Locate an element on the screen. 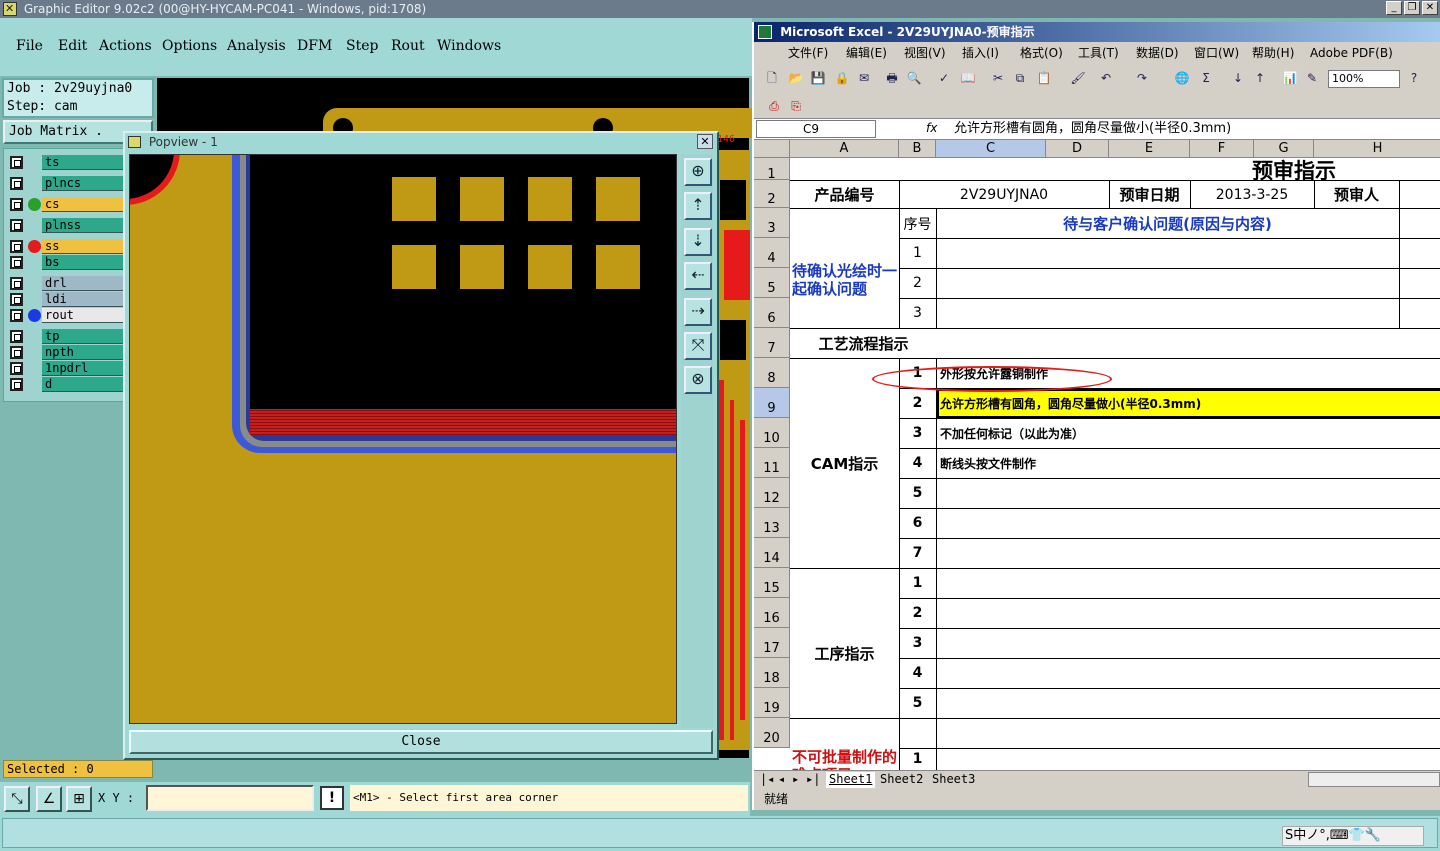 The width and height of the screenshot is (1440, 851). pdf-email-icon: ⎘ is located at coordinates (796, 106).